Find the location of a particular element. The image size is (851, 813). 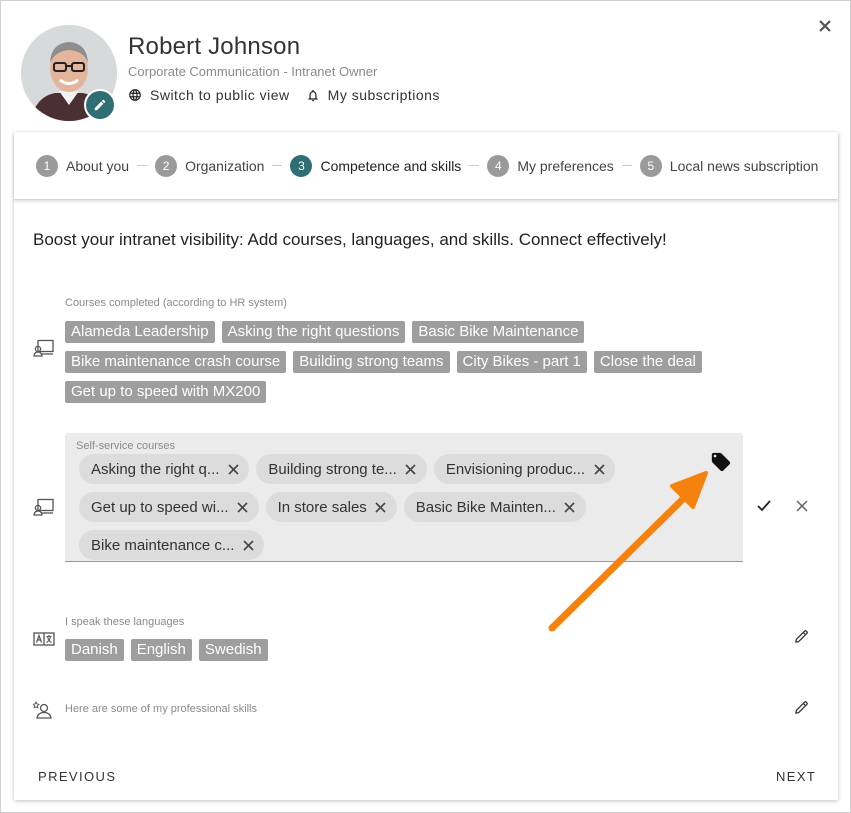

course-tag: City Bikes - part 1 is located at coordinates (521, 362).